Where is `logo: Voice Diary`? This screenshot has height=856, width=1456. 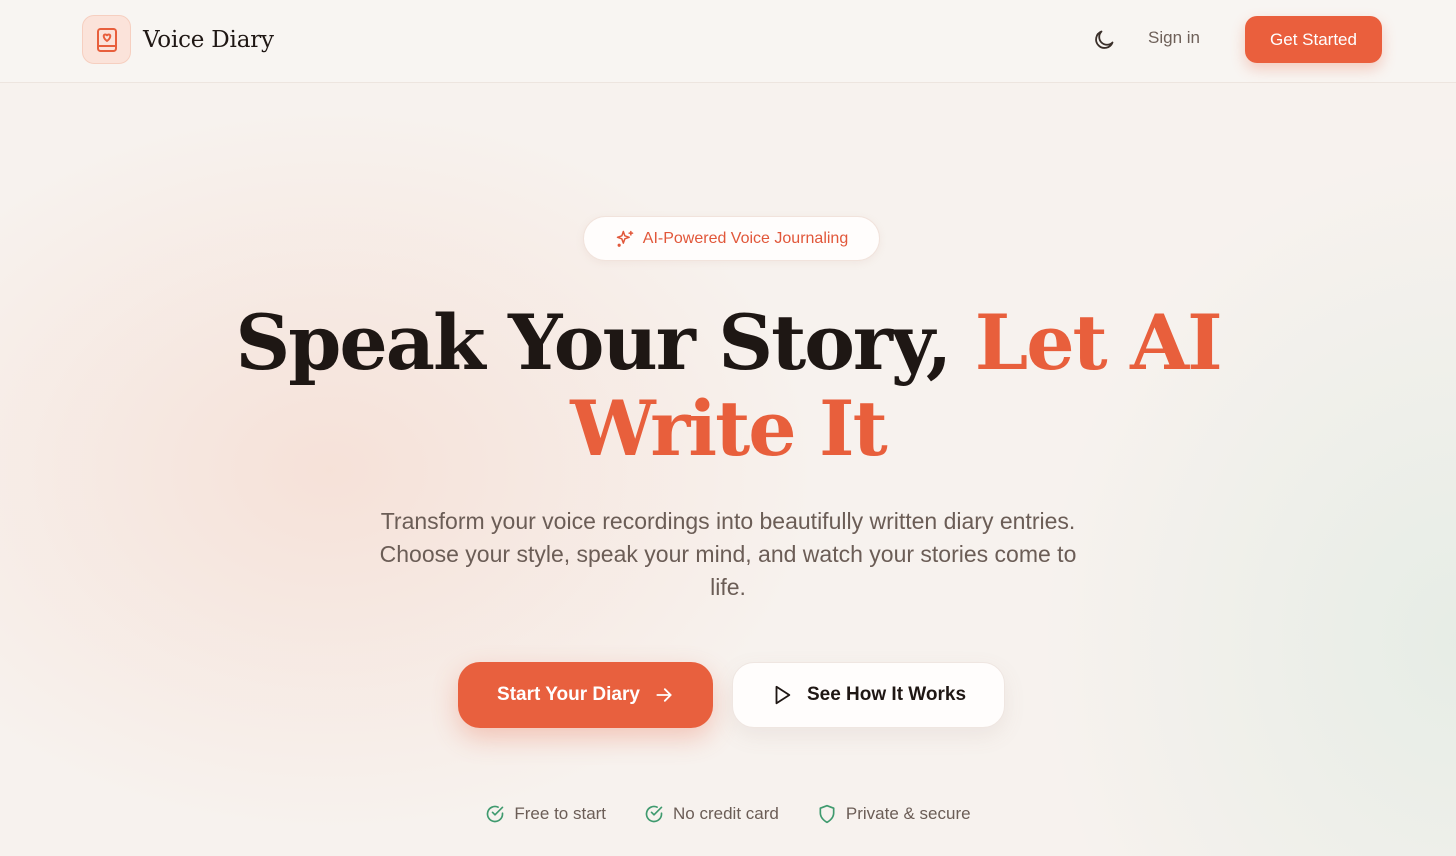
logo: Voice Diary is located at coordinates (178, 39).